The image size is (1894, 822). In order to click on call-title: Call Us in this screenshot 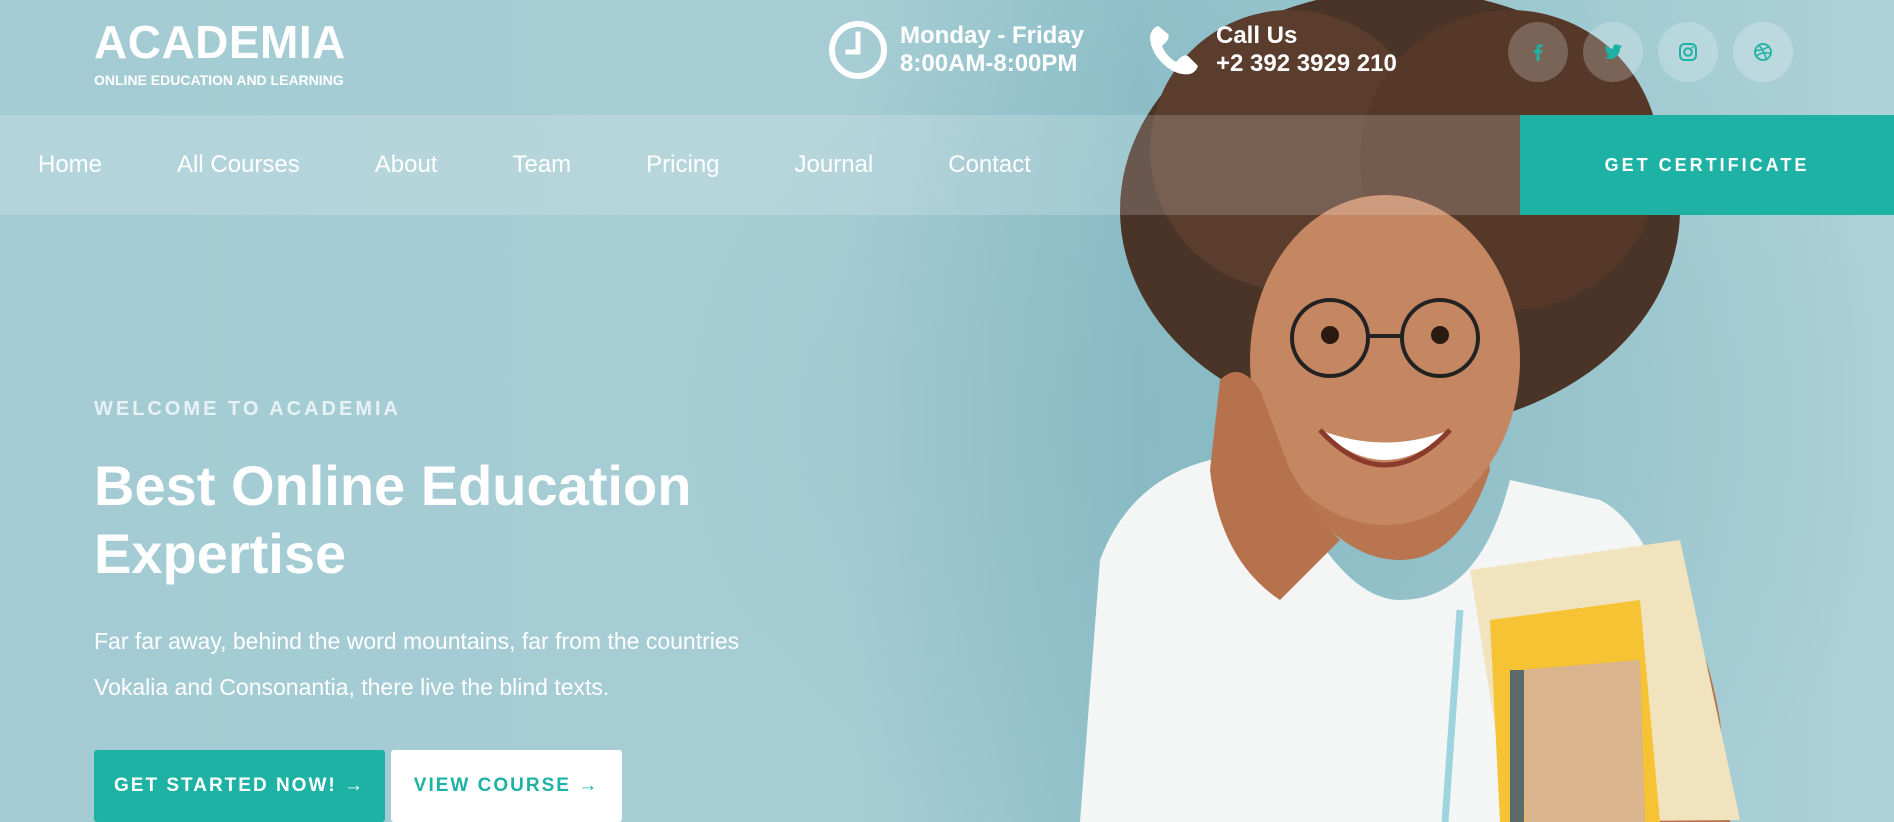, I will do `click(1257, 35)`.